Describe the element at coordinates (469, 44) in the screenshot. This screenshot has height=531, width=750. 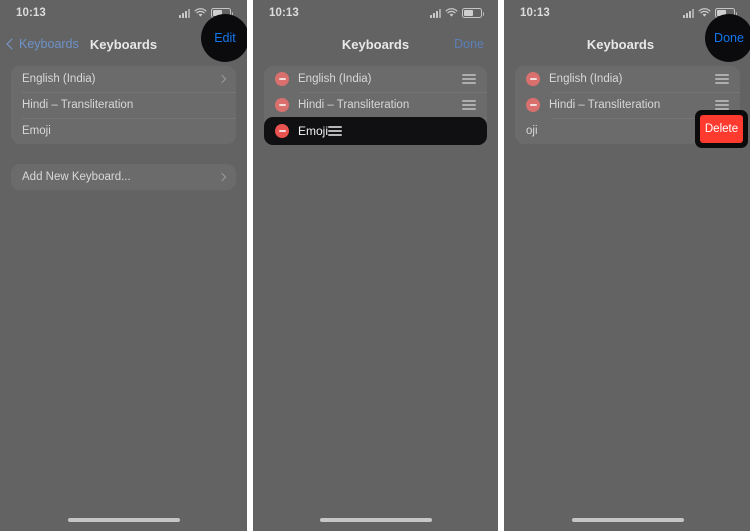
I see `done-button: Done` at that location.